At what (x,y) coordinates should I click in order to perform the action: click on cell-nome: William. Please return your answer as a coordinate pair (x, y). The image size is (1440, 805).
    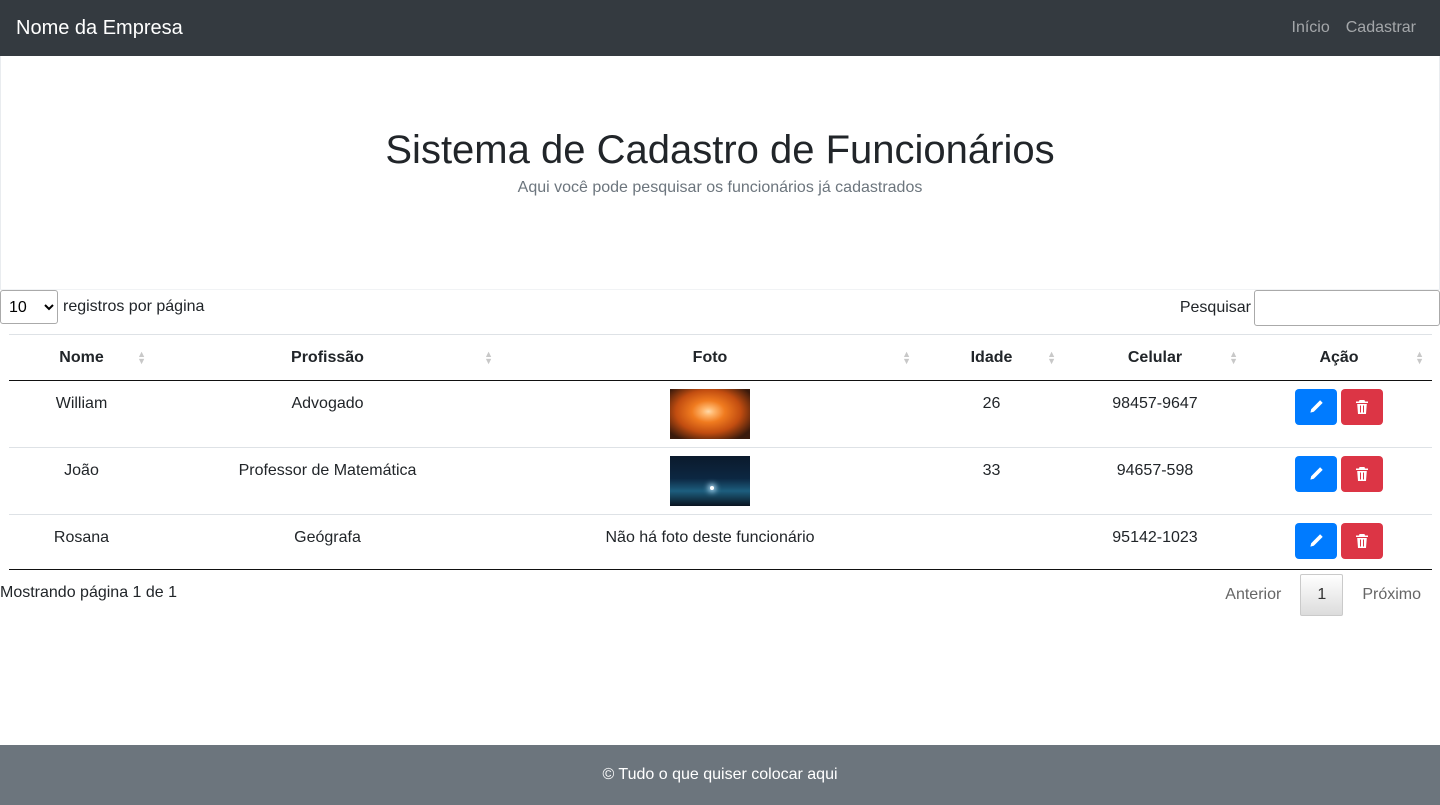
    Looking at the image, I should click on (81, 414).